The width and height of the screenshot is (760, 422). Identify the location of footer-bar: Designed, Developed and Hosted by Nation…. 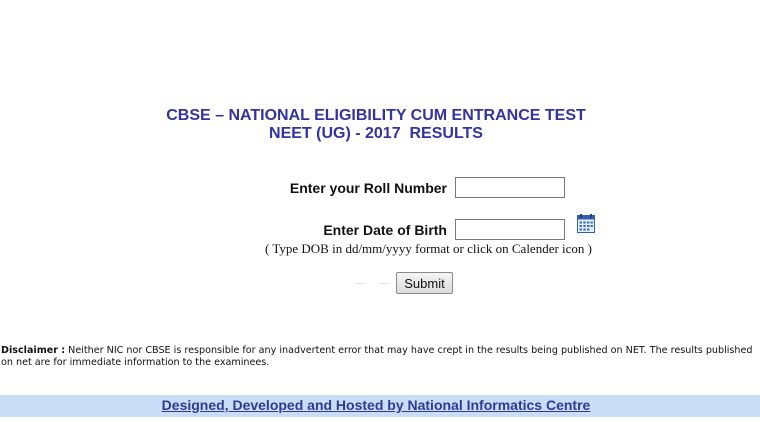
(380, 406).